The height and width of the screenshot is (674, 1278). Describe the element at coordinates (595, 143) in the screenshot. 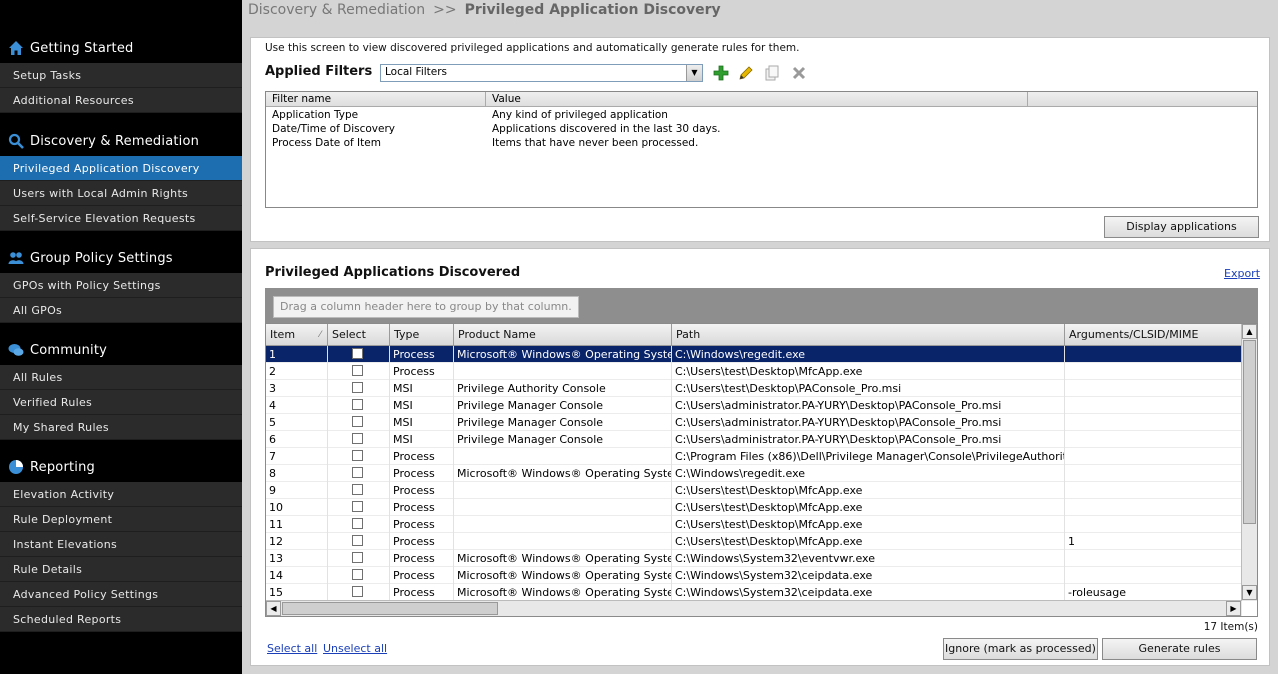

I see `filter-value: Items that have never been processed.` at that location.